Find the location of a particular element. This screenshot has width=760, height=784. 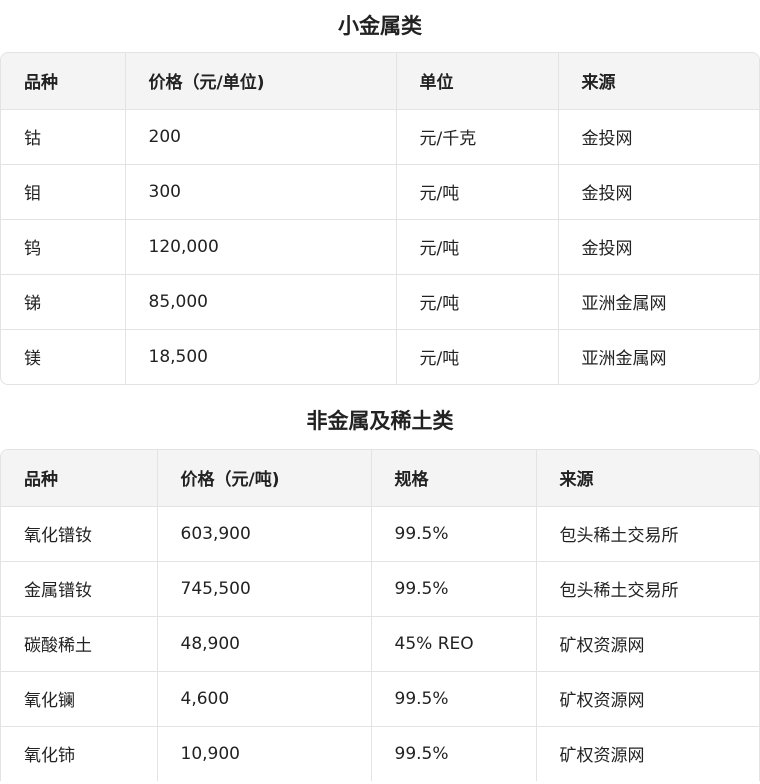

table-row: 锑 85,000 元/吨 亚洲金属网 is located at coordinates (380, 302).